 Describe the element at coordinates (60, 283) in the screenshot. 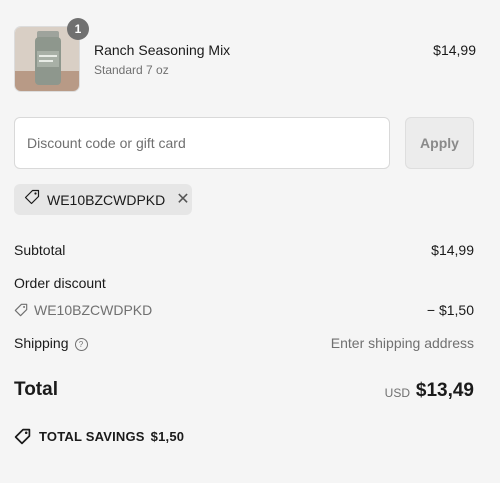

I see `order-discount-label: Order discount` at that location.